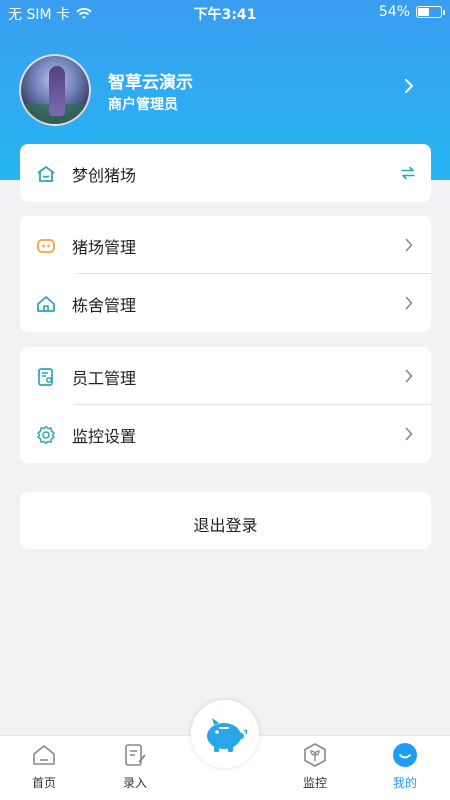 The width and height of the screenshot is (450, 800). I want to click on tab-mine: 我的, so click(405, 768).